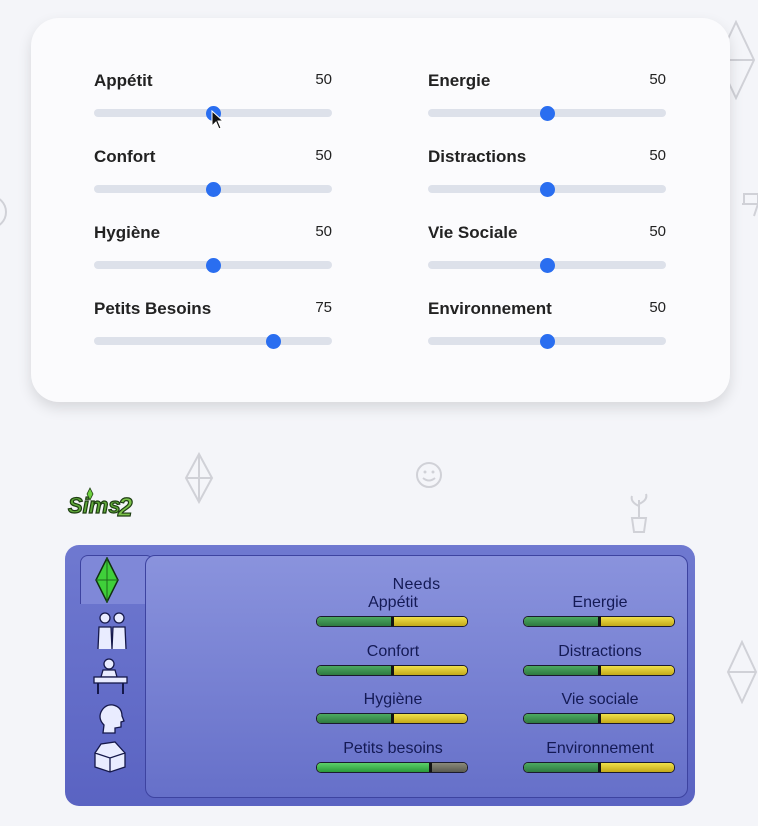  I want to click on smiley-doodle-icon, so click(429, 475).